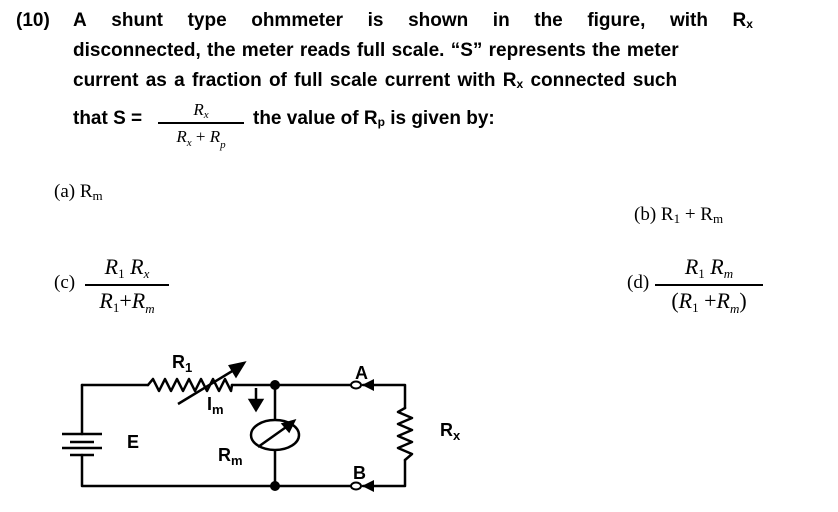  I want to click on label-b: B, so click(359, 473).